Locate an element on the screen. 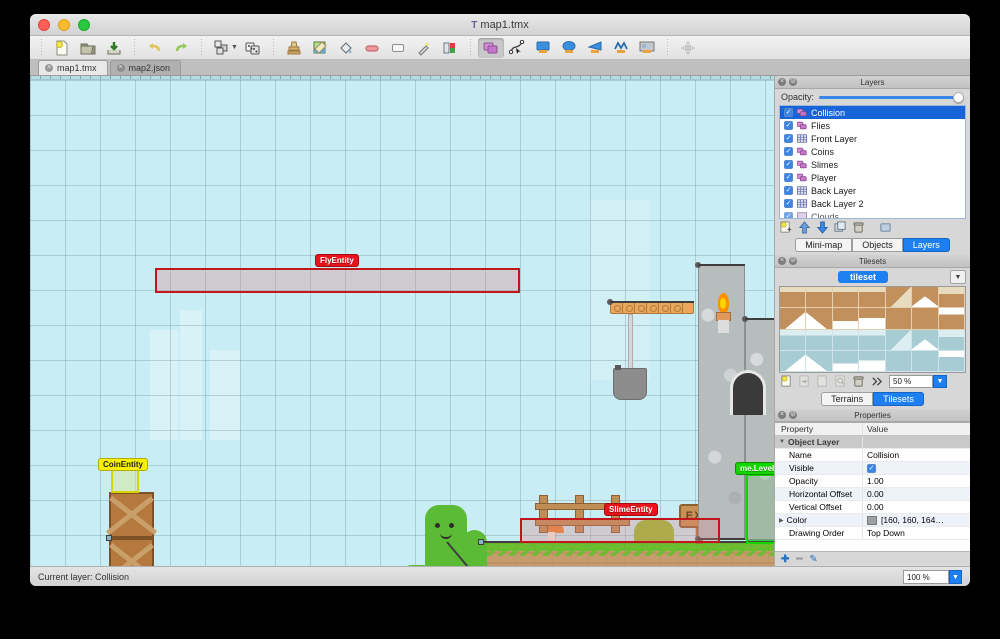 The width and height of the screenshot is (1000, 639). save-button is located at coordinates (114, 48).